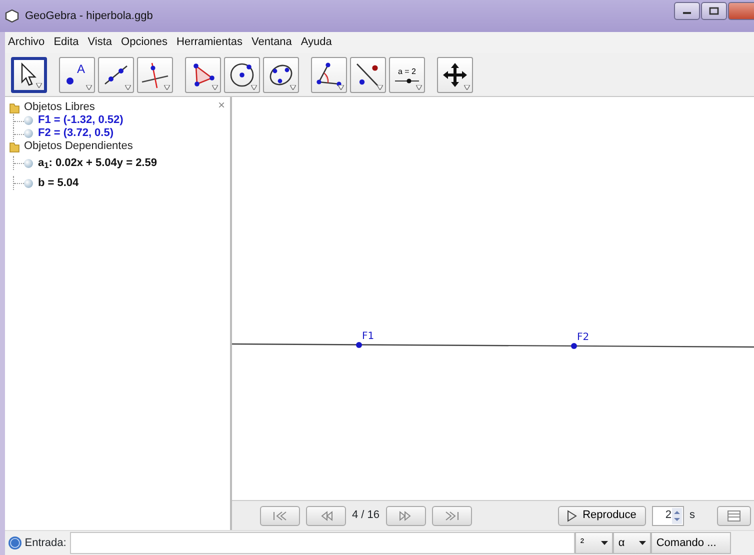 This screenshot has height=555, width=754. I want to click on tool-button: A, so click(77, 74).